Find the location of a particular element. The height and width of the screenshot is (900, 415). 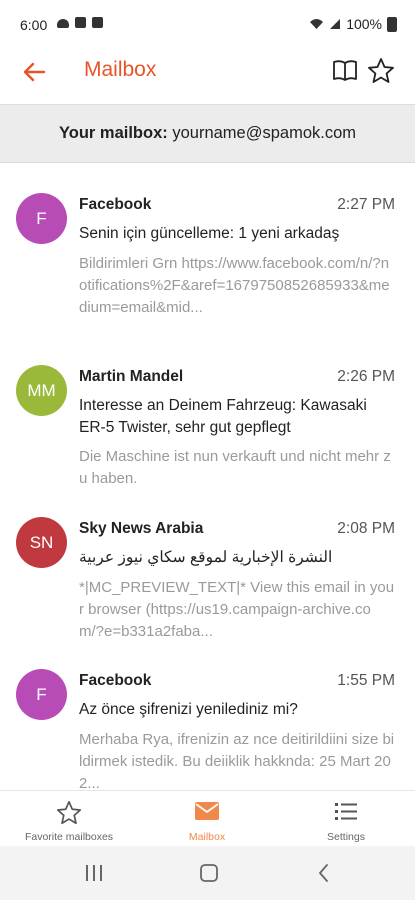

status-notification-icons is located at coordinates (80, 22).